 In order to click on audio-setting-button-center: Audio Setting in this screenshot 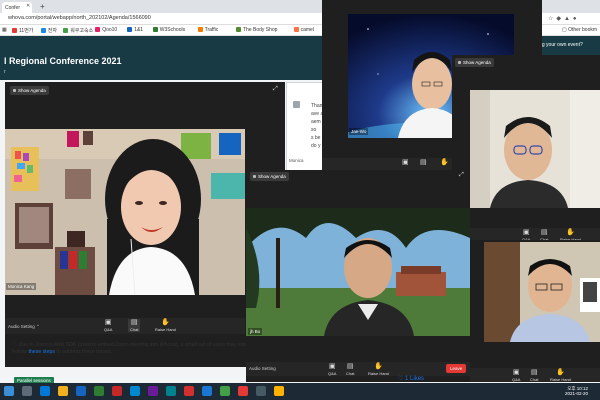, I will do `click(262, 368)`.